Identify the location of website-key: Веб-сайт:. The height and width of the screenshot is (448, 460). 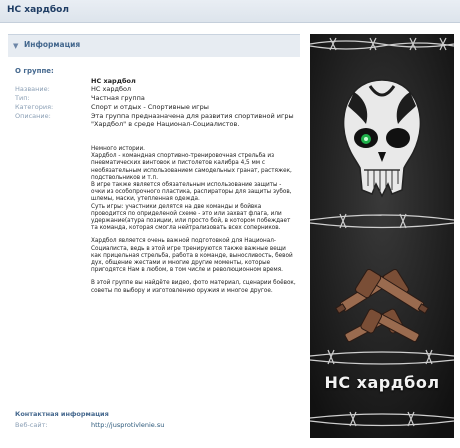
(31, 425).